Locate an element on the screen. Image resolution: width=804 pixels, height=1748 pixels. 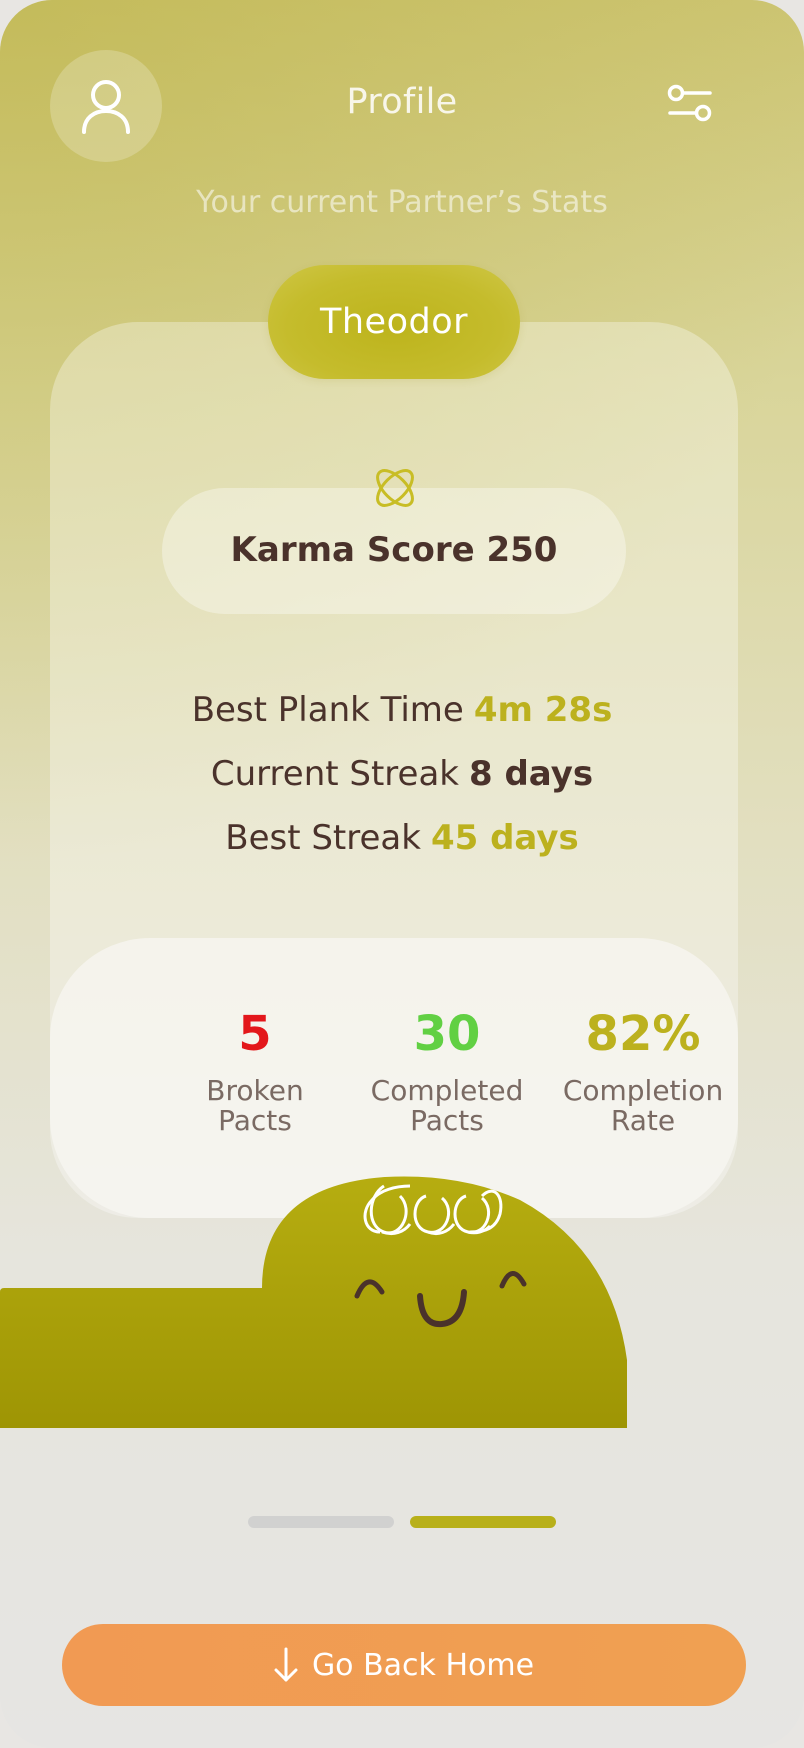
settings-button is located at coordinates (690, 106).